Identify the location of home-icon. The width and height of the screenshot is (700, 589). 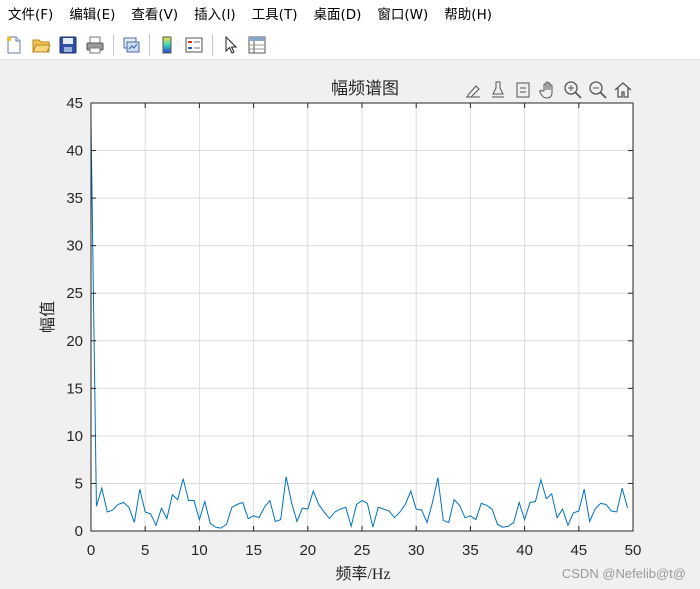
(623, 90).